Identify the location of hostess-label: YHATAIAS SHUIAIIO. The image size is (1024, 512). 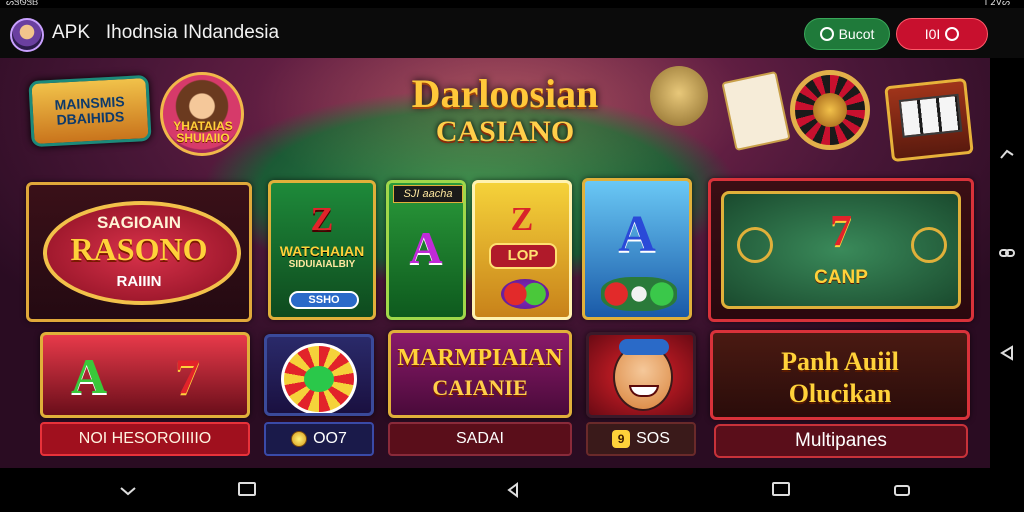
(203, 132).